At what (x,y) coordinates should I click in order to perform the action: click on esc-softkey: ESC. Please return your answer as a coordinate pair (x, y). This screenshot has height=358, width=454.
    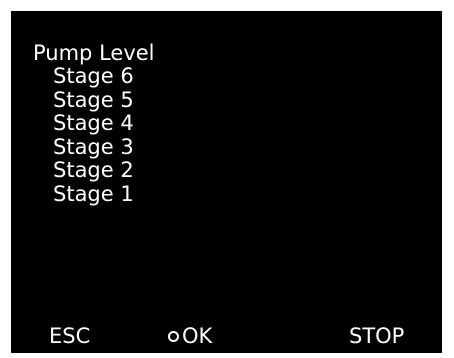
    Looking at the image, I should click on (69, 336).